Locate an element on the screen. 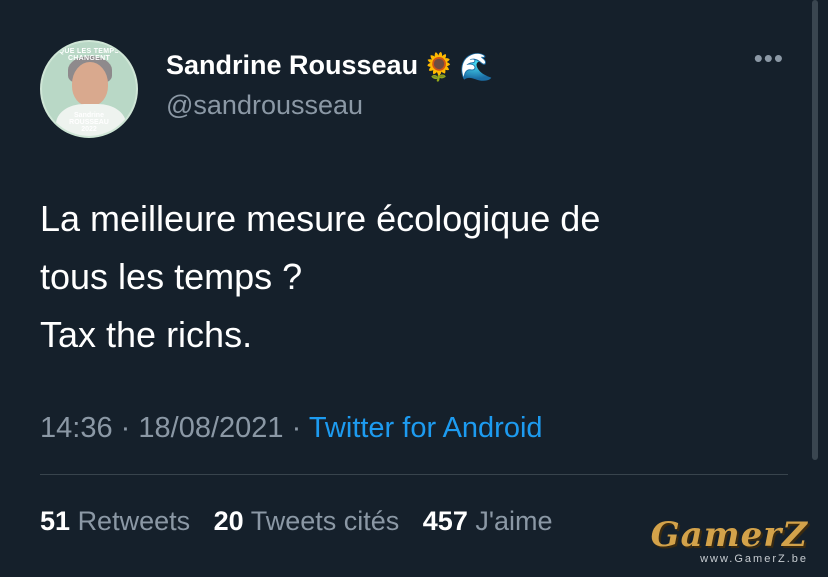 This screenshot has height=577, width=828. avatar-face is located at coordinates (90, 84).